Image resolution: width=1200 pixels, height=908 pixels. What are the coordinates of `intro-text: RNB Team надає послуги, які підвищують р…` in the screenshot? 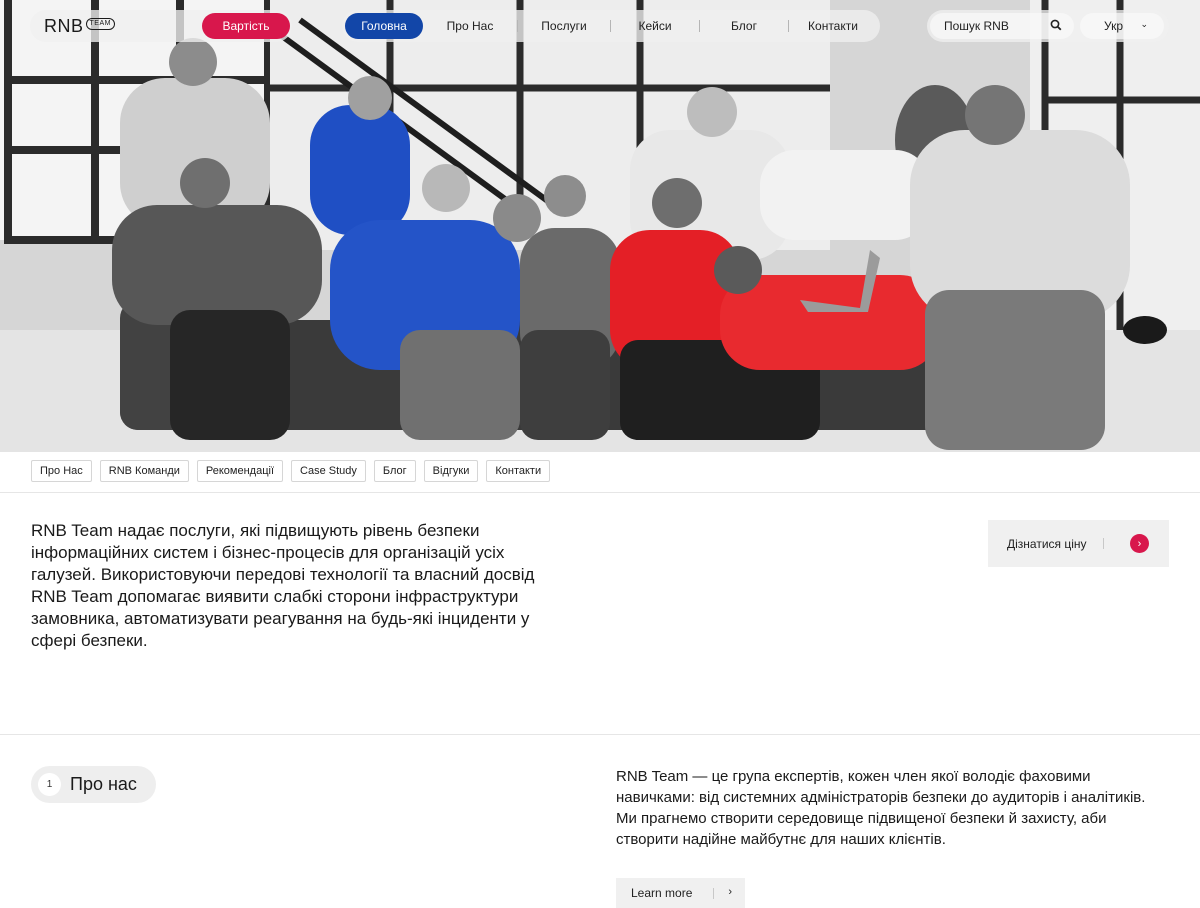 It's located at (283, 585).